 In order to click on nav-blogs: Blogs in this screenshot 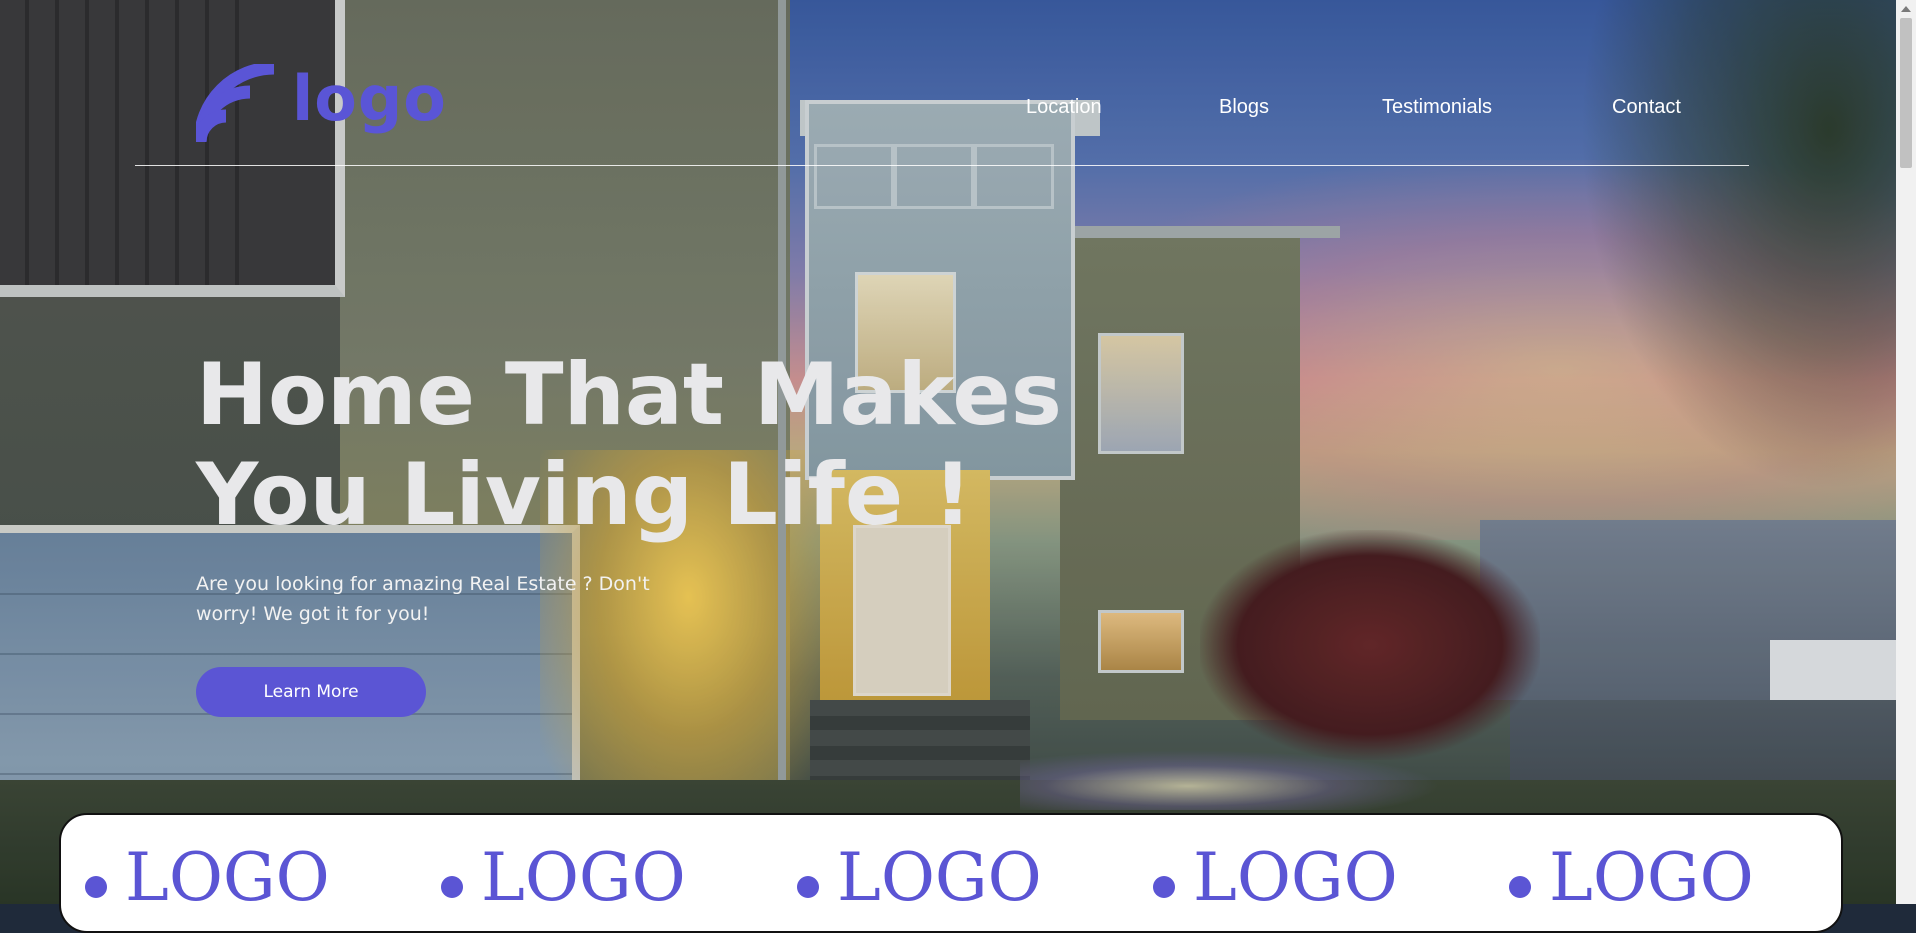, I will do `click(1244, 107)`.